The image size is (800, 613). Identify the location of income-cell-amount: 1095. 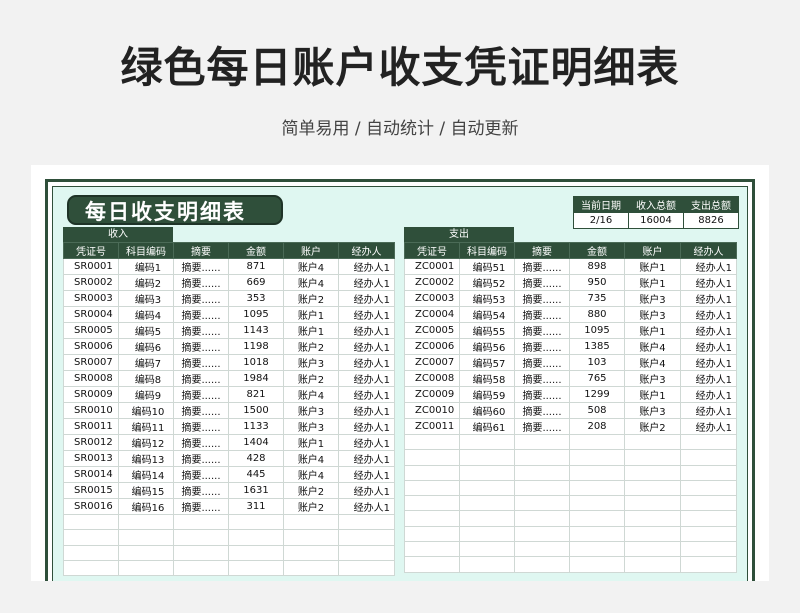
(256, 314).